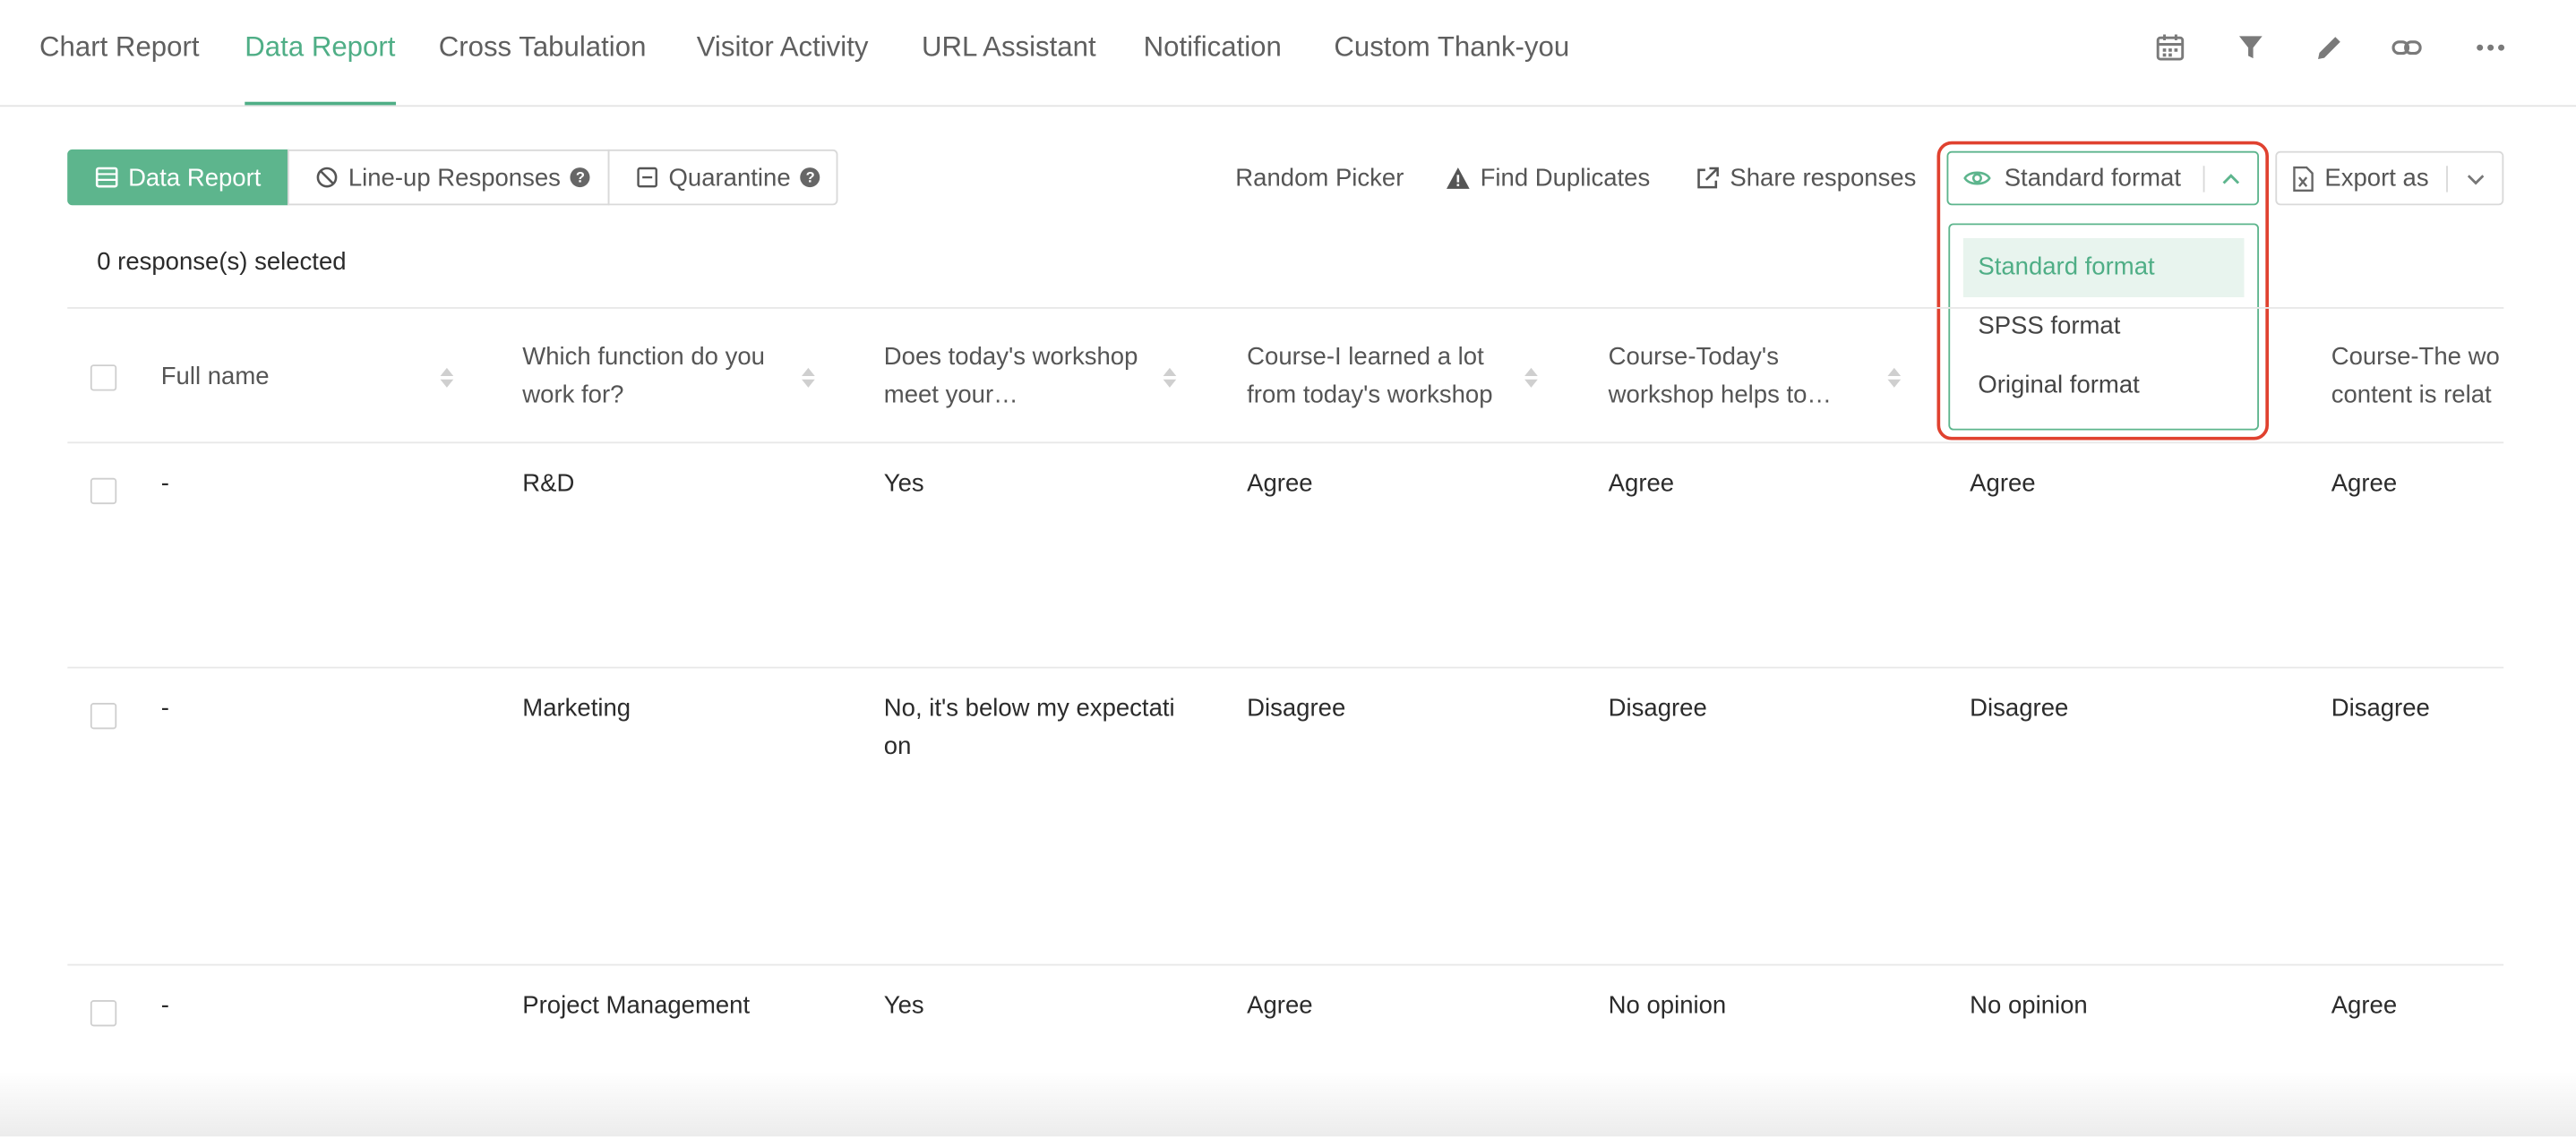  What do you see at coordinates (1029, 709) in the screenshot?
I see `cell-text-line: No, it's below my expectati` at bounding box center [1029, 709].